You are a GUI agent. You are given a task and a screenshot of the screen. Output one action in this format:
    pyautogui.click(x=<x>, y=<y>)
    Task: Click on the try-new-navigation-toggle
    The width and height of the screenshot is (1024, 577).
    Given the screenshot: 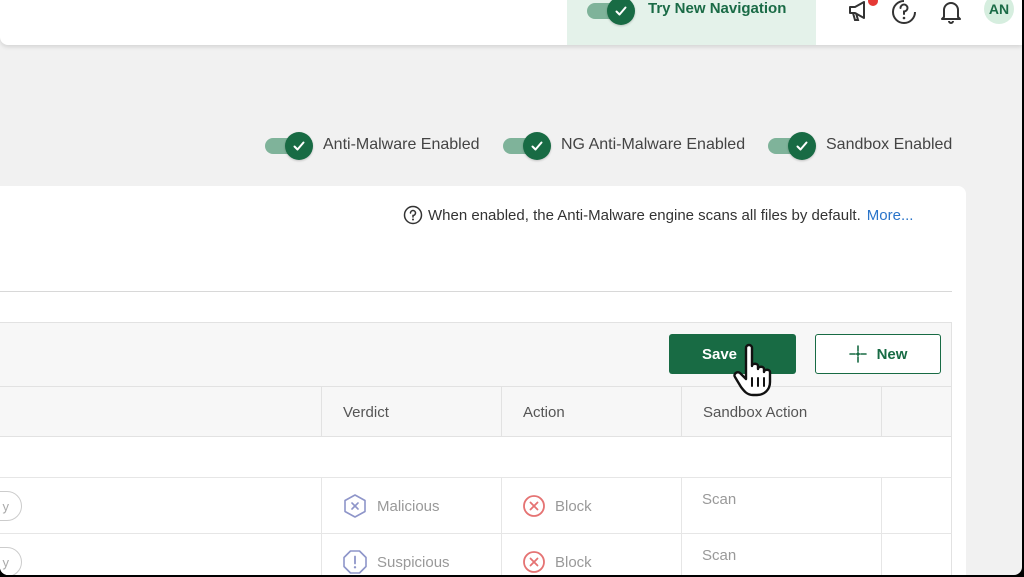 What is the action you would take?
    pyautogui.click(x=611, y=12)
    